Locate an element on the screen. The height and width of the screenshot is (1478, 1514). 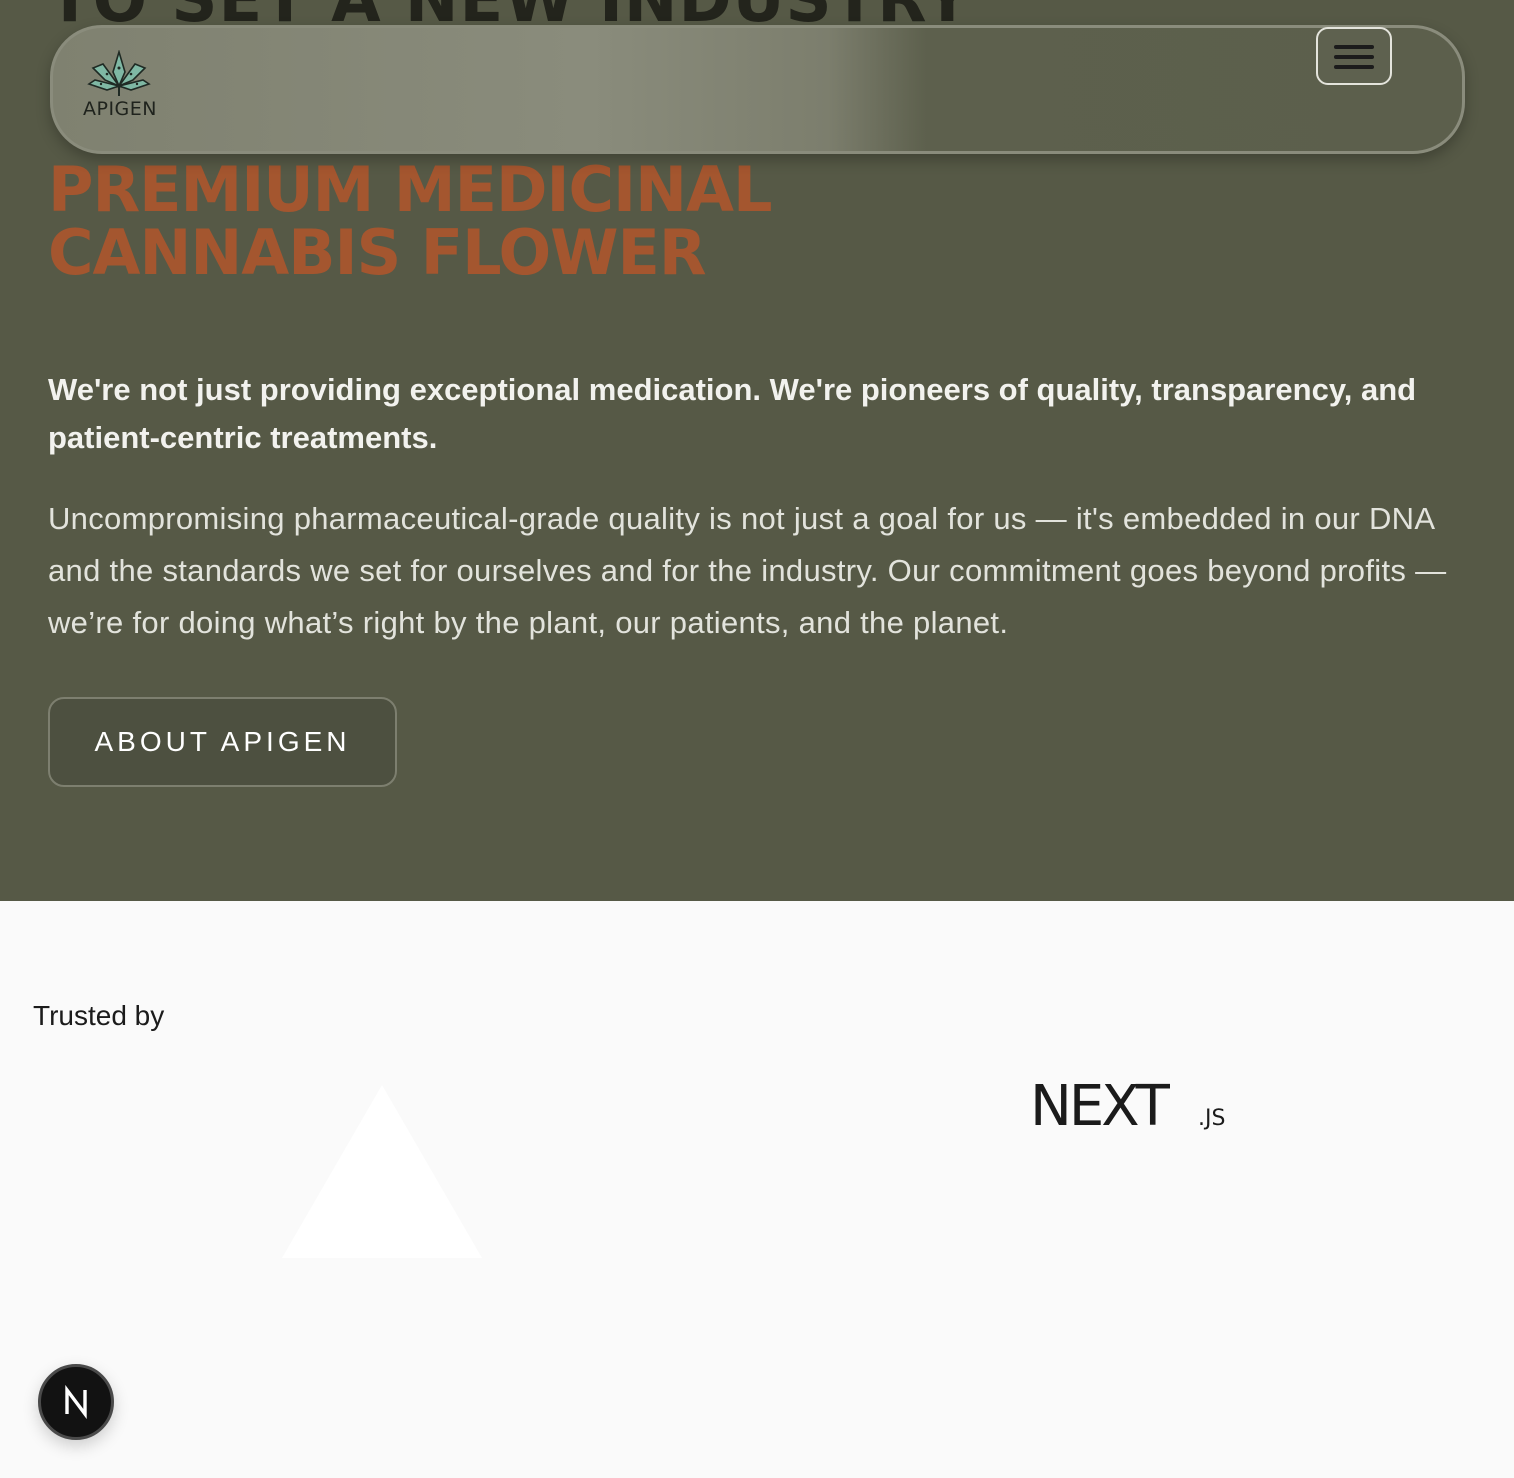
nextjs-dev-indicator-button is located at coordinates (76, 1402).